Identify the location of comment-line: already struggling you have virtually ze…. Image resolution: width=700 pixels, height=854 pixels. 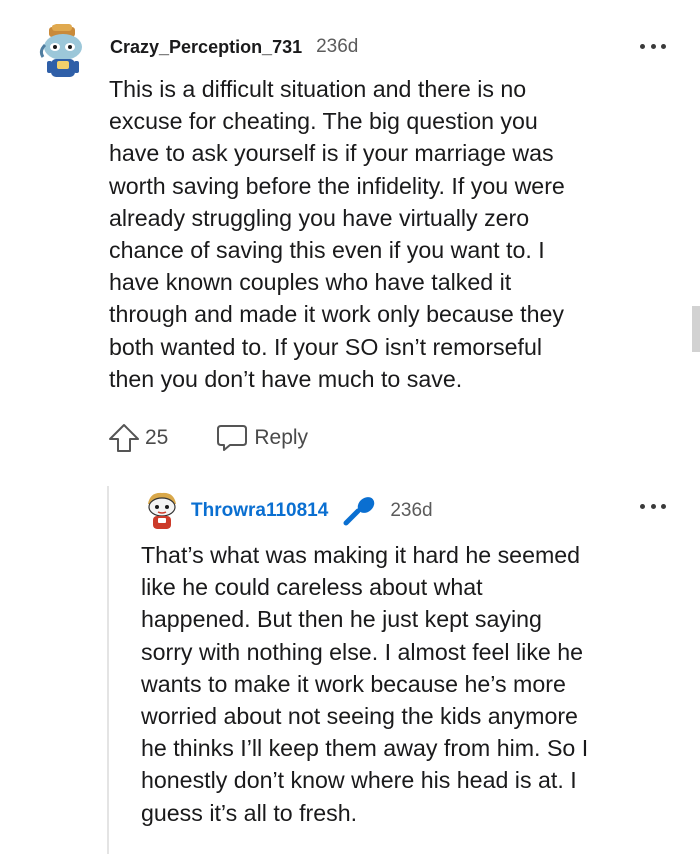
(319, 217).